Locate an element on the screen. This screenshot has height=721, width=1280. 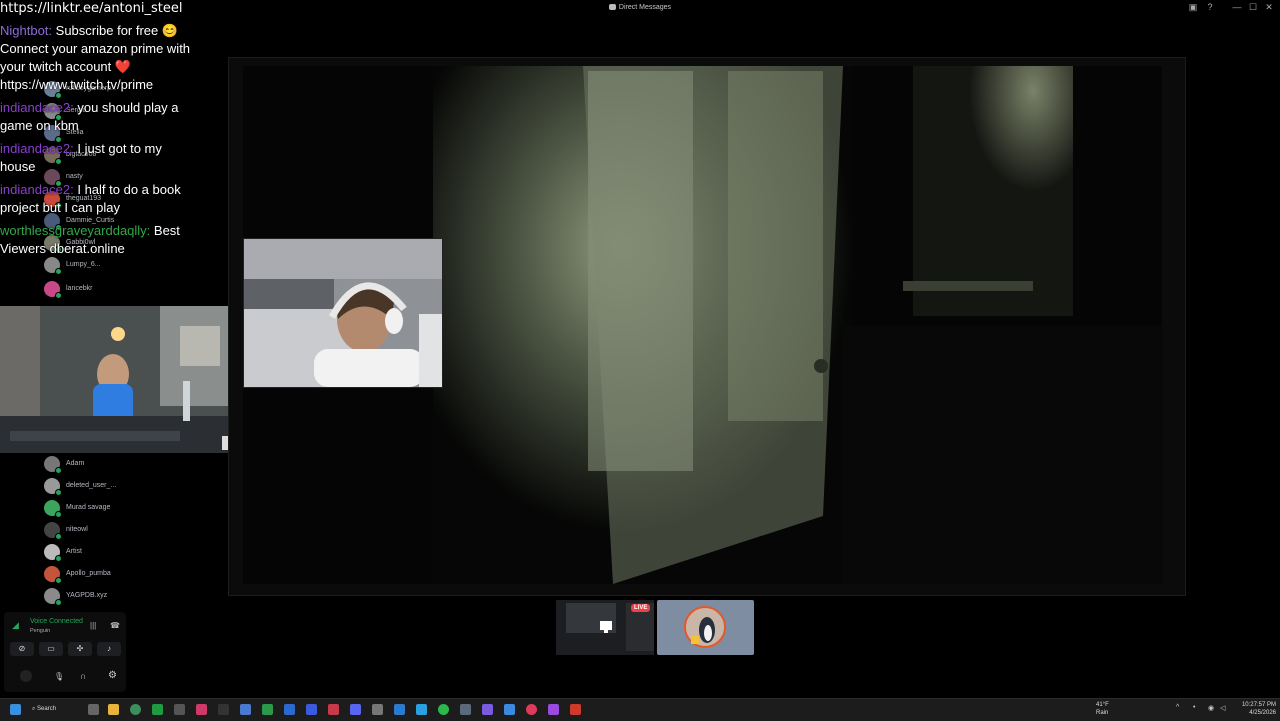
guest-webcam-image is located at coordinates (343, 313).